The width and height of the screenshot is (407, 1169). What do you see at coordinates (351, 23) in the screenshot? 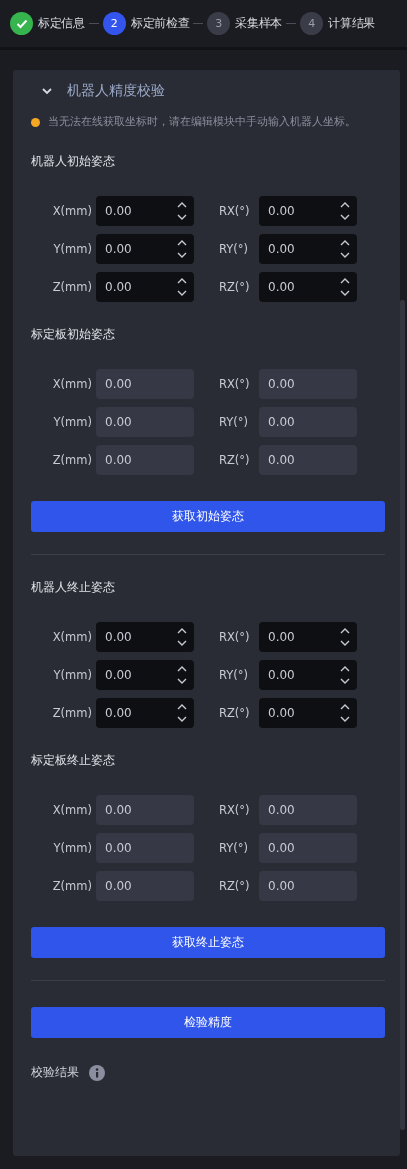
I see `step-label: 计算结果` at bounding box center [351, 23].